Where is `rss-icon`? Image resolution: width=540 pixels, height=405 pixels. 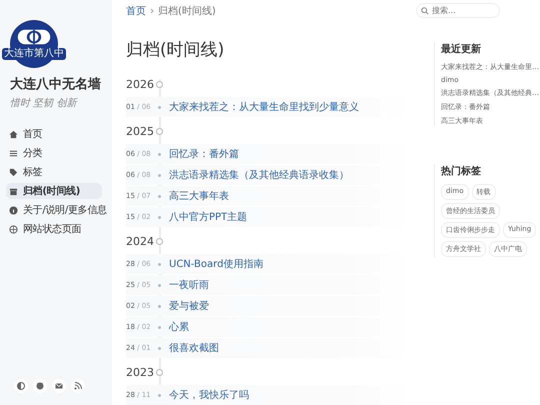
rss-icon is located at coordinates (78, 386).